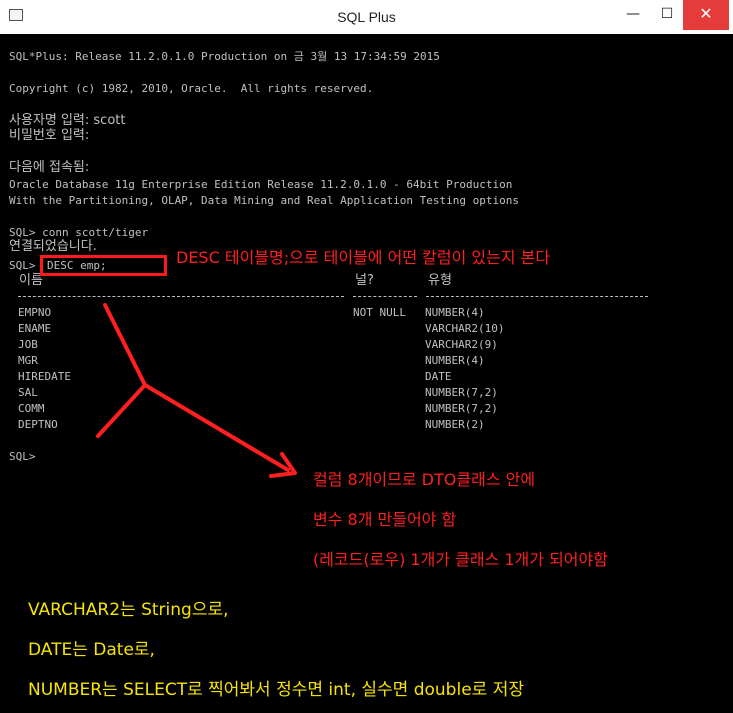  I want to click on row-name: EMPNO, so click(35, 312).